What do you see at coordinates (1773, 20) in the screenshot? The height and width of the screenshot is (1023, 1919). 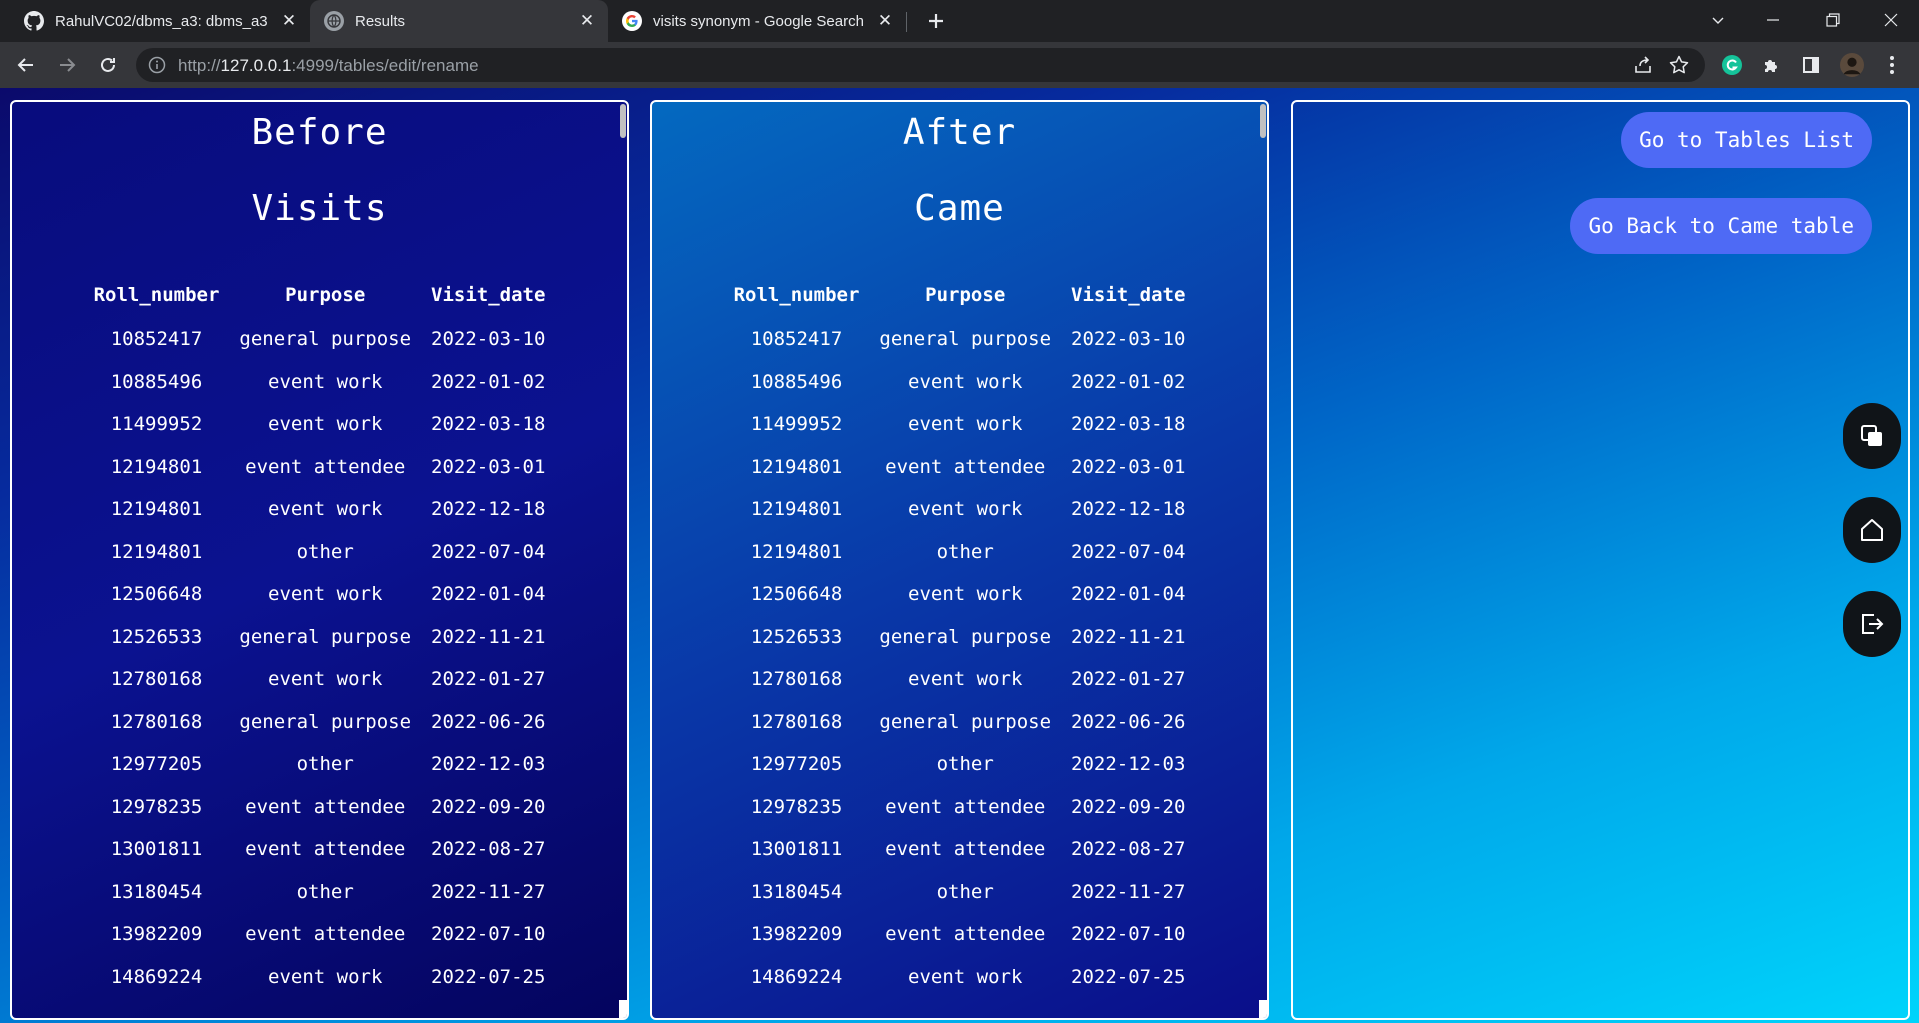 I see `minimize-button` at bounding box center [1773, 20].